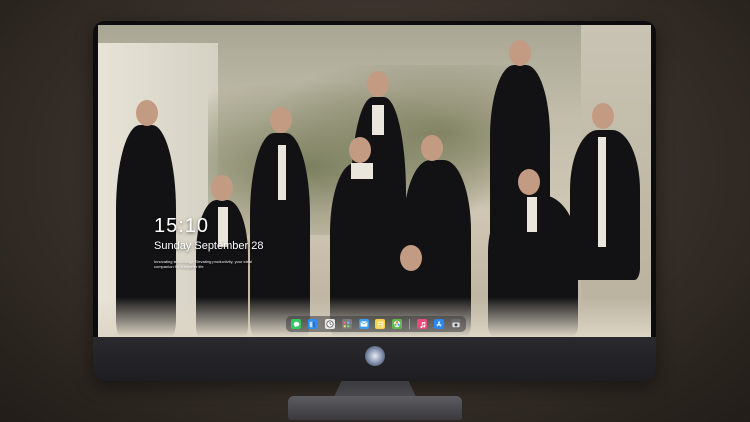 Image resolution: width=750 pixels, height=422 pixels. I want to click on photos-icon, so click(397, 324).